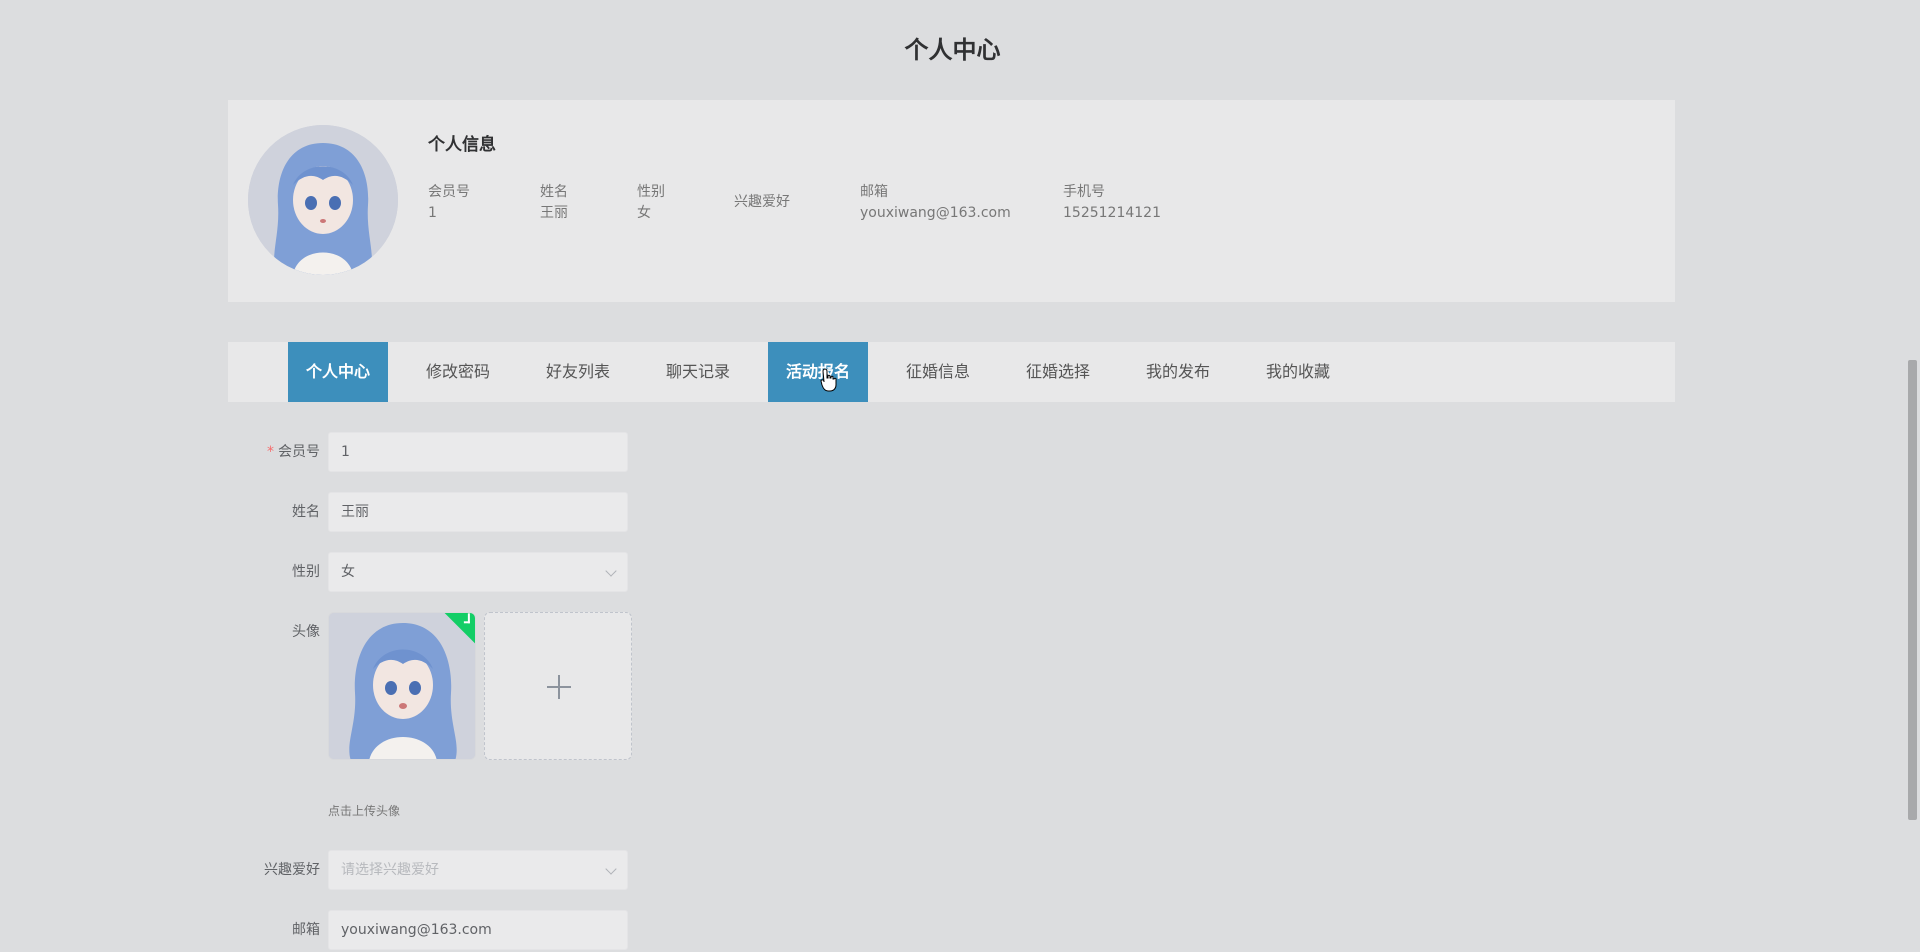 This screenshot has width=1920, height=952. I want to click on hobby-select: 请选择兴趣爱好, so click(478, 870).